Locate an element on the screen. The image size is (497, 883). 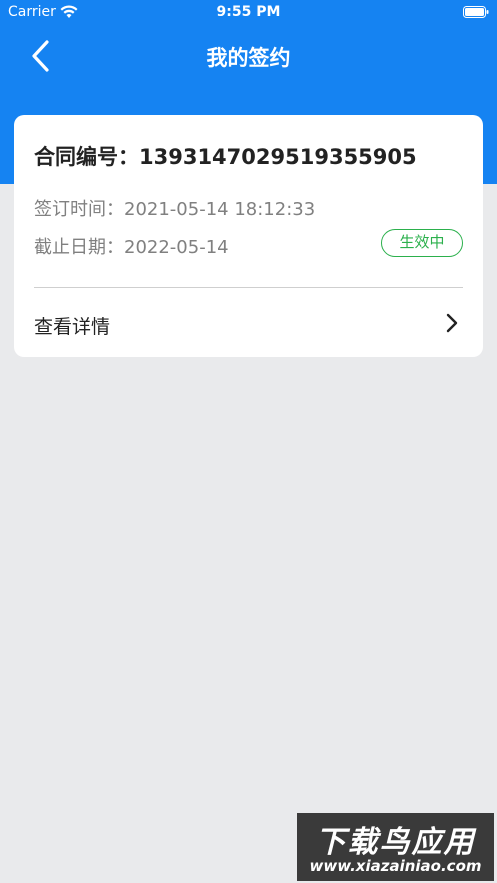
watermark-url: www.xiazainiao.com is located at coordinates (395, 866).